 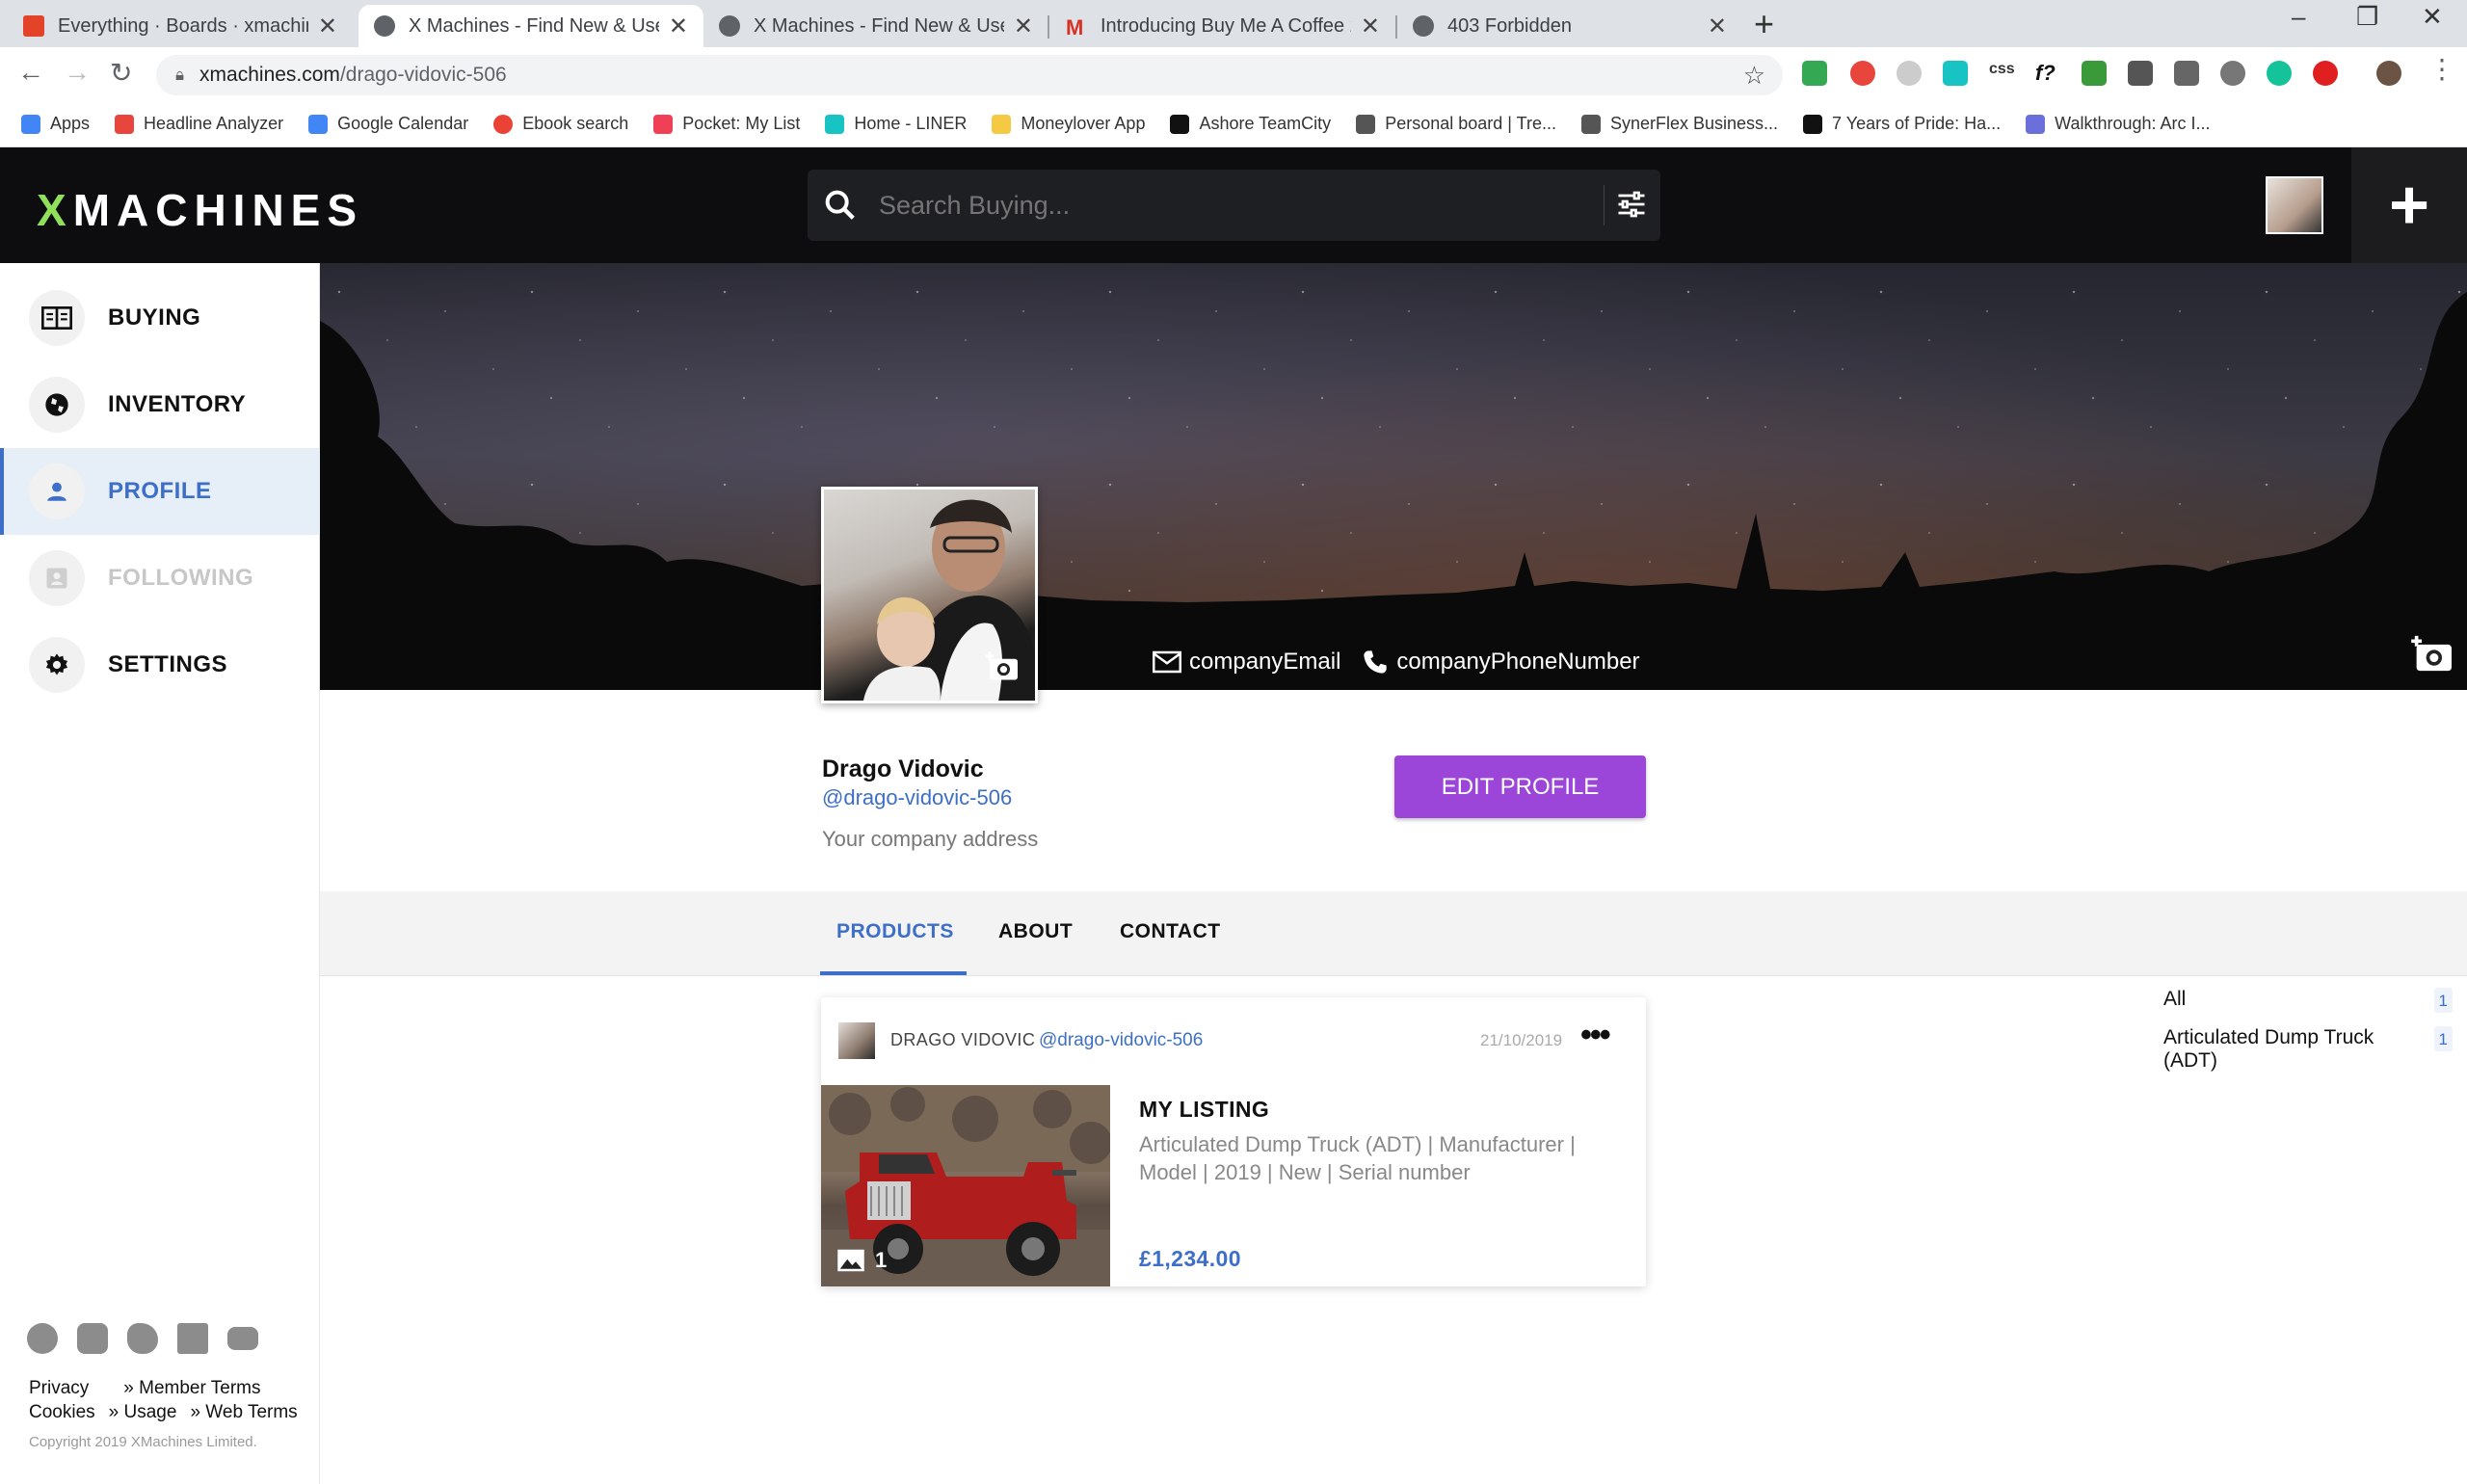 I want to click on browser-menu-icon: ⋮, so click(x=2441, y=69).